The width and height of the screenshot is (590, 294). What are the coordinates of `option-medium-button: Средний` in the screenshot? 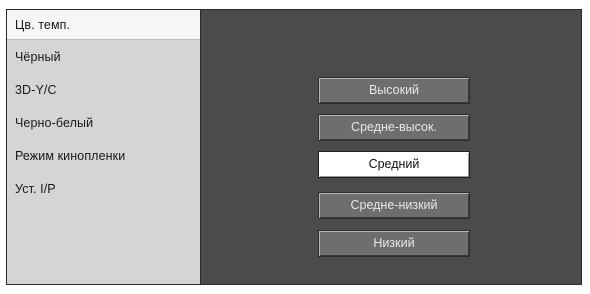 It's located at (394, 164).